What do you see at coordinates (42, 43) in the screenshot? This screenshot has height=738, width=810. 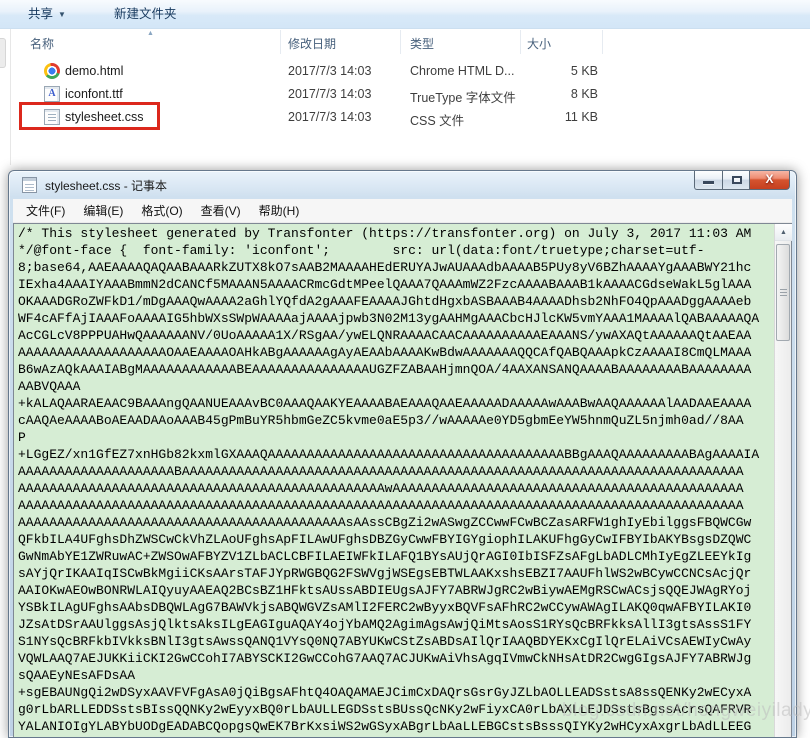 I see `column-header-name: 名称` at bounding box center [42, 43].